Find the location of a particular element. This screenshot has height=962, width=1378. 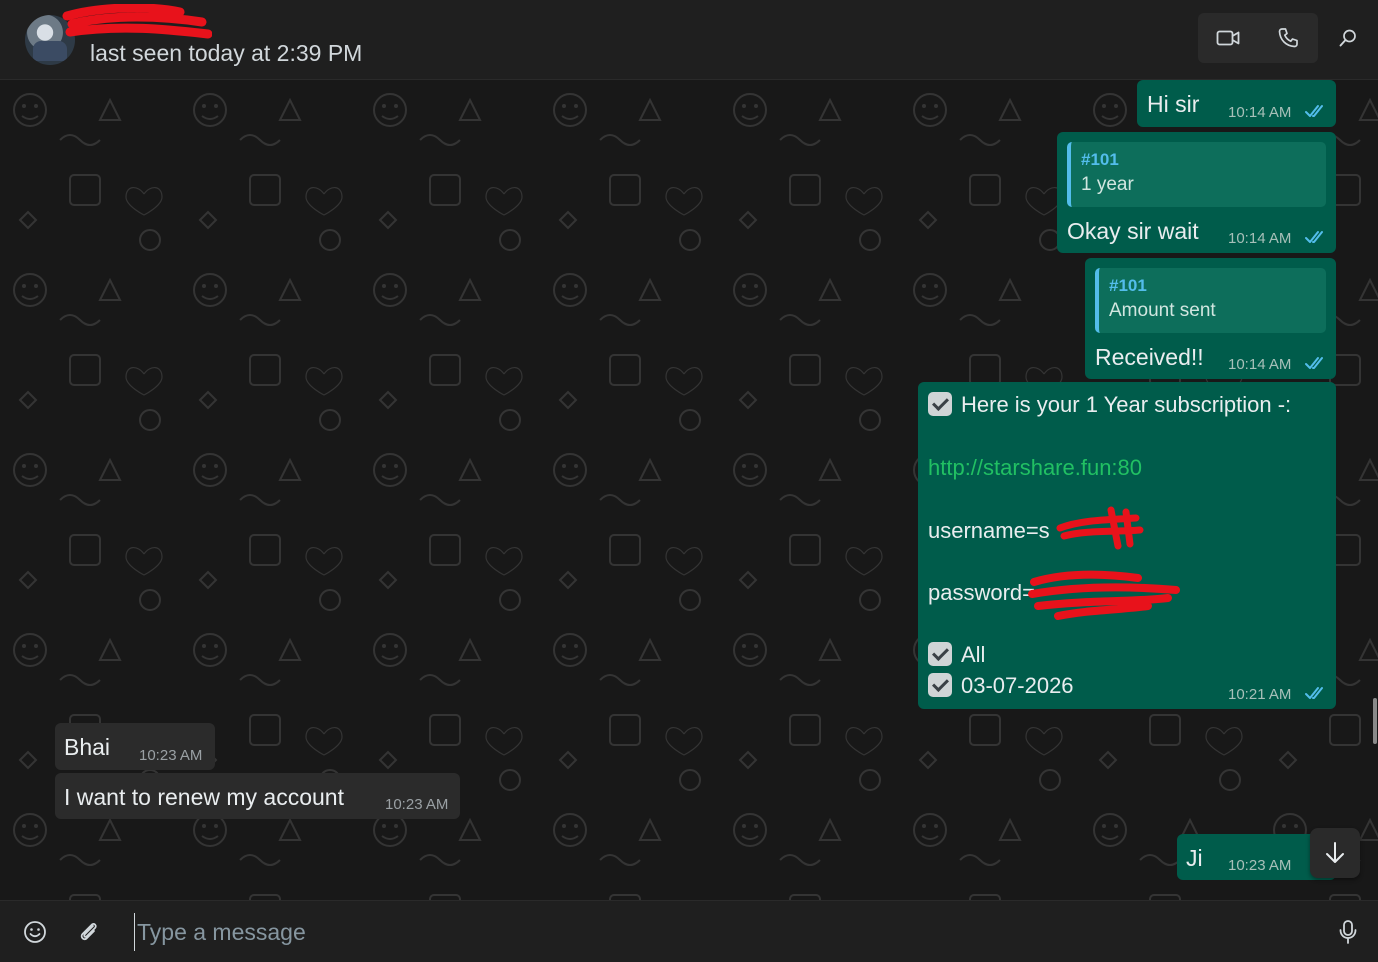

scroll-to-bottom-button is located at coordinates (1335, 853).